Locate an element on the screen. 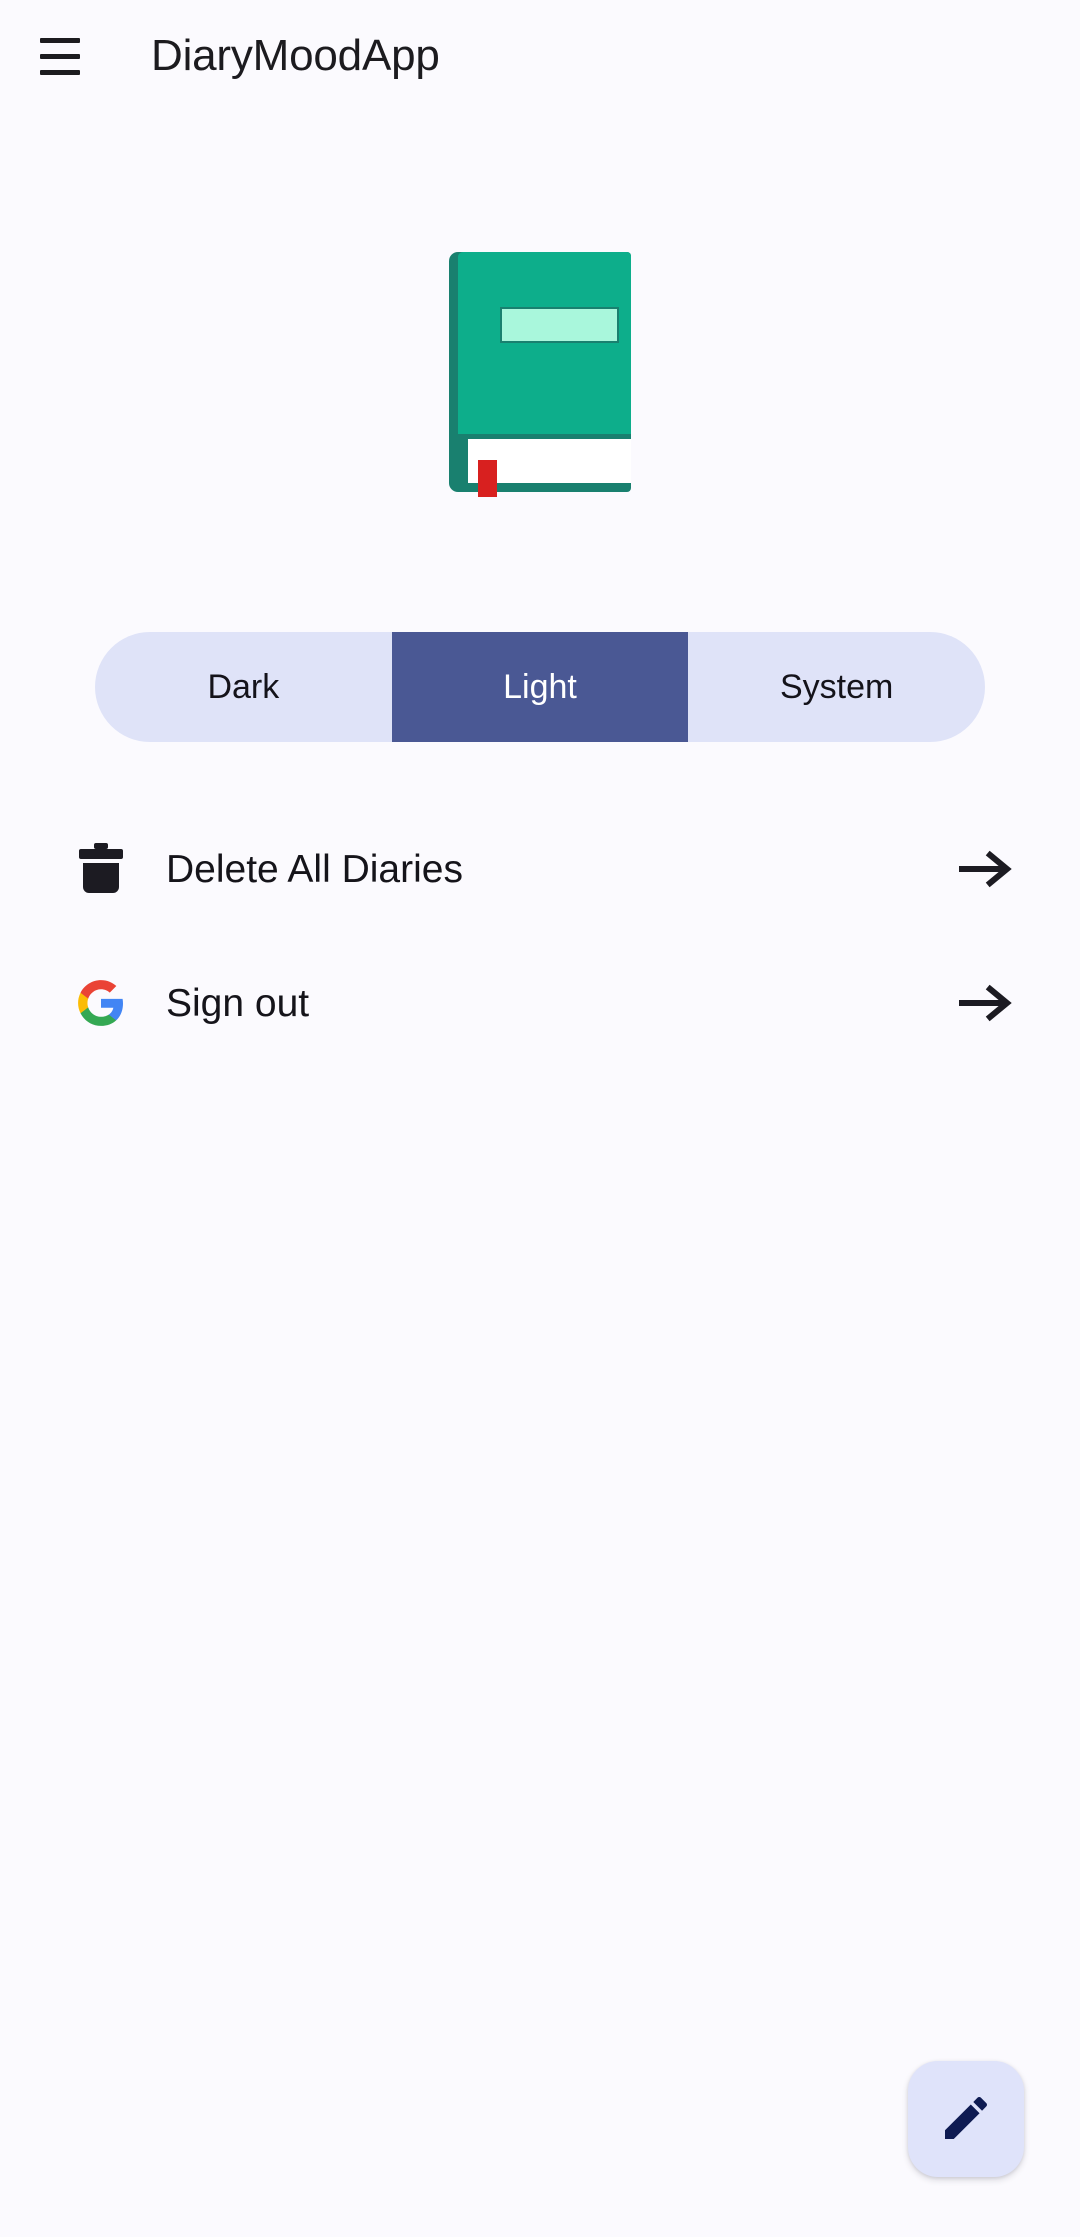  theme-option-light: Light is located at coordinates (540, 687).